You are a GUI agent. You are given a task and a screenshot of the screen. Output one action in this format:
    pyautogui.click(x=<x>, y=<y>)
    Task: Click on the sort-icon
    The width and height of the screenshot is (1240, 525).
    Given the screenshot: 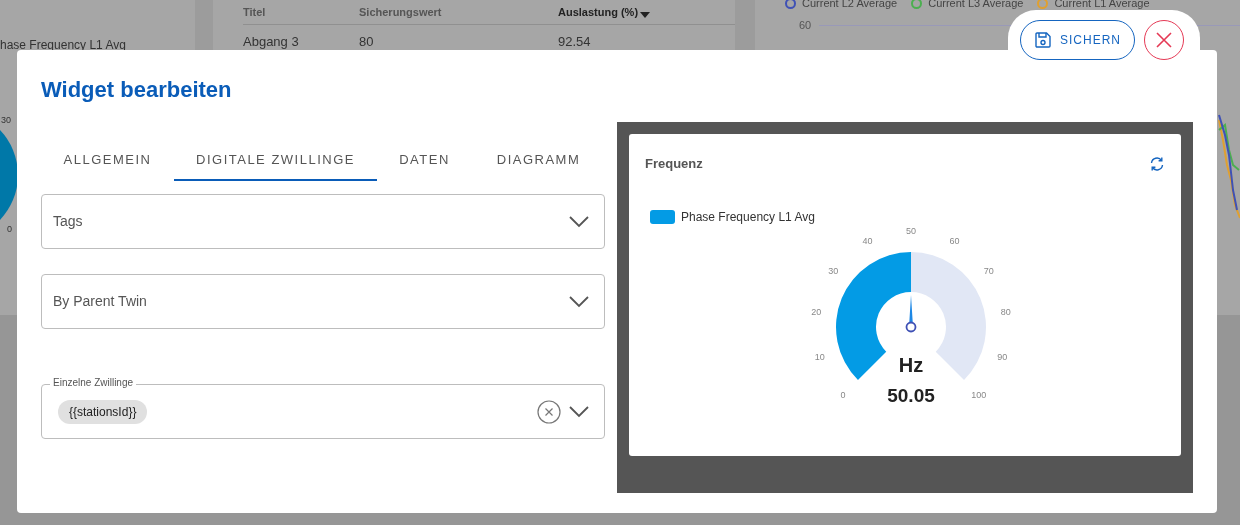 What is the action you would take?
    pyautogui.click(x=645, y=14)
    